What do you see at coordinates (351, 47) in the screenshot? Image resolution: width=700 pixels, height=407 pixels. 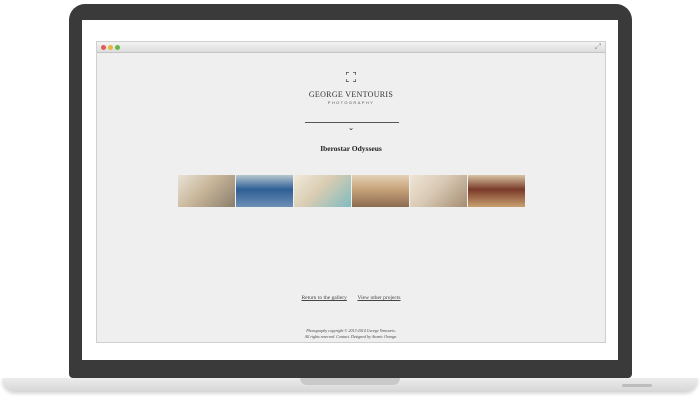 I see `browser-titlebar: ⤢` at bounding box center [351, 47].